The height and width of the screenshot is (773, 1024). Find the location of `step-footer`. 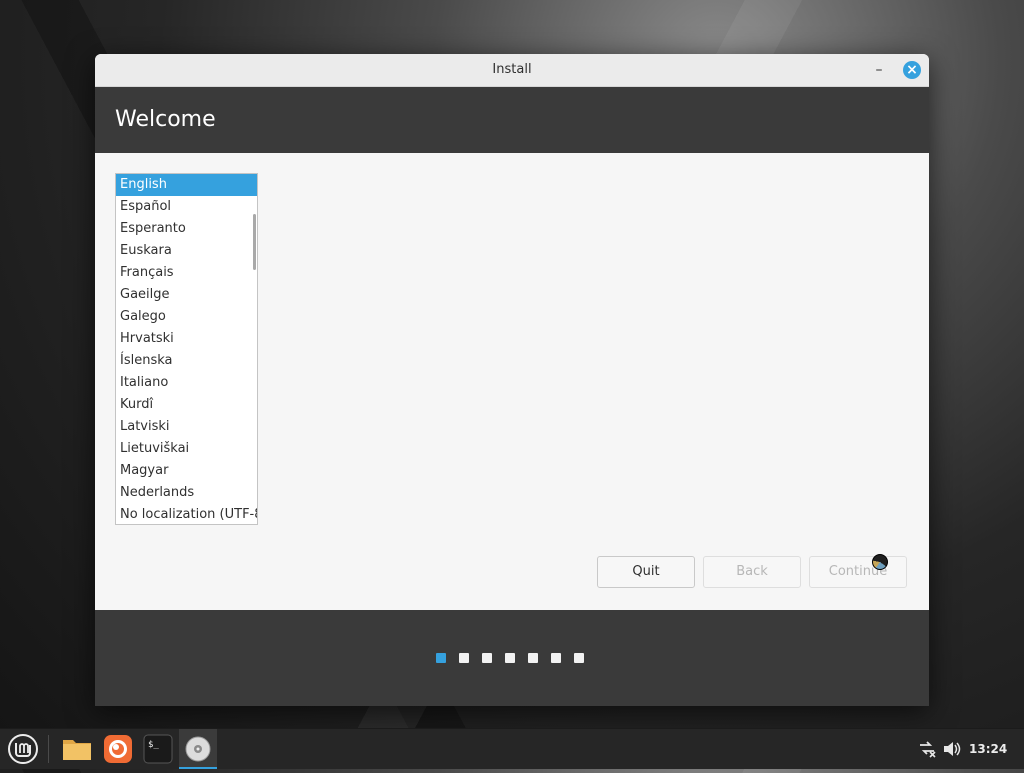

step-footer is located at coordinates (512, 658).